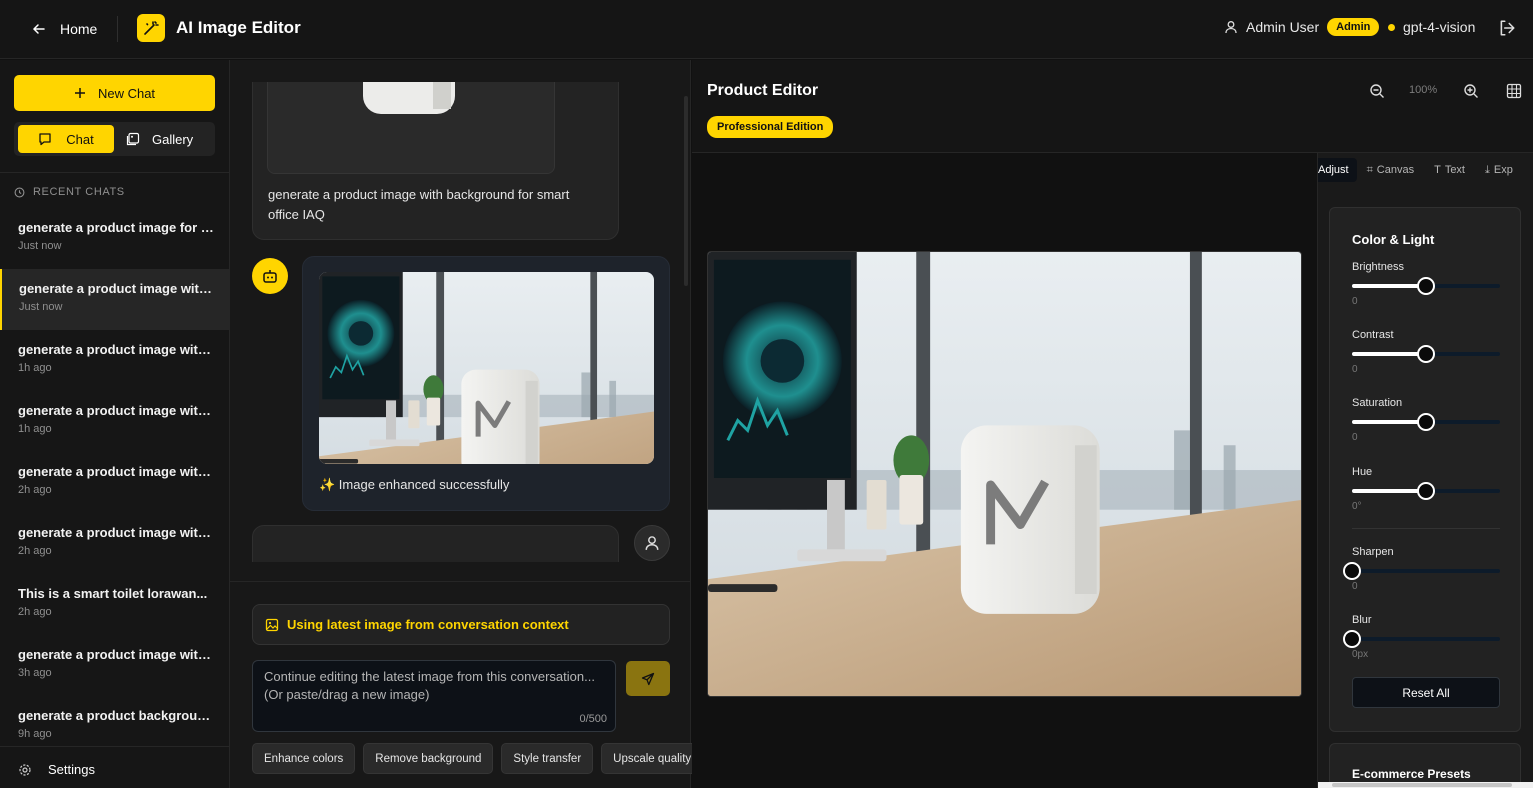 The width and height of the screenshot is (1533, 788). I want to click on status-dot, so click(1391, 27).